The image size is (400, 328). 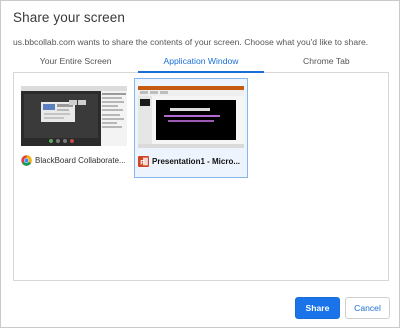 What do you see at coordinates (26, 160) in the screenshot?
I see `chrome-icon` at bounding box center [26, 160].